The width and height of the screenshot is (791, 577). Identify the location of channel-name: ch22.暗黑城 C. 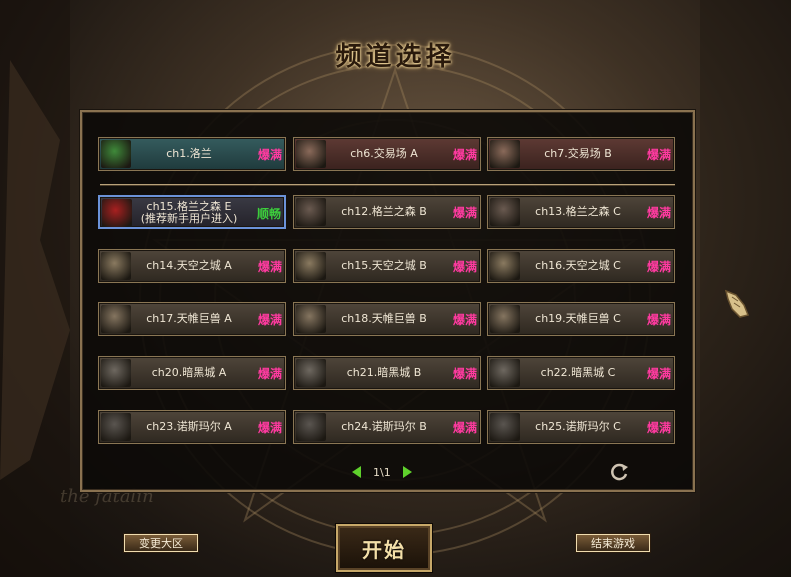
(578, 372).